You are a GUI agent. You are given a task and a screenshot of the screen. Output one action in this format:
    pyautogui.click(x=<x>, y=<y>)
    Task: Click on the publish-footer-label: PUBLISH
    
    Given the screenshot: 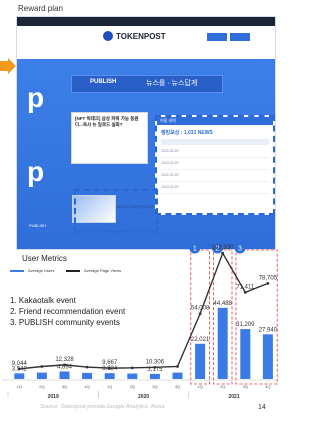 What is the action you would take?
    pyautogui.click(x=38, y=225)
    